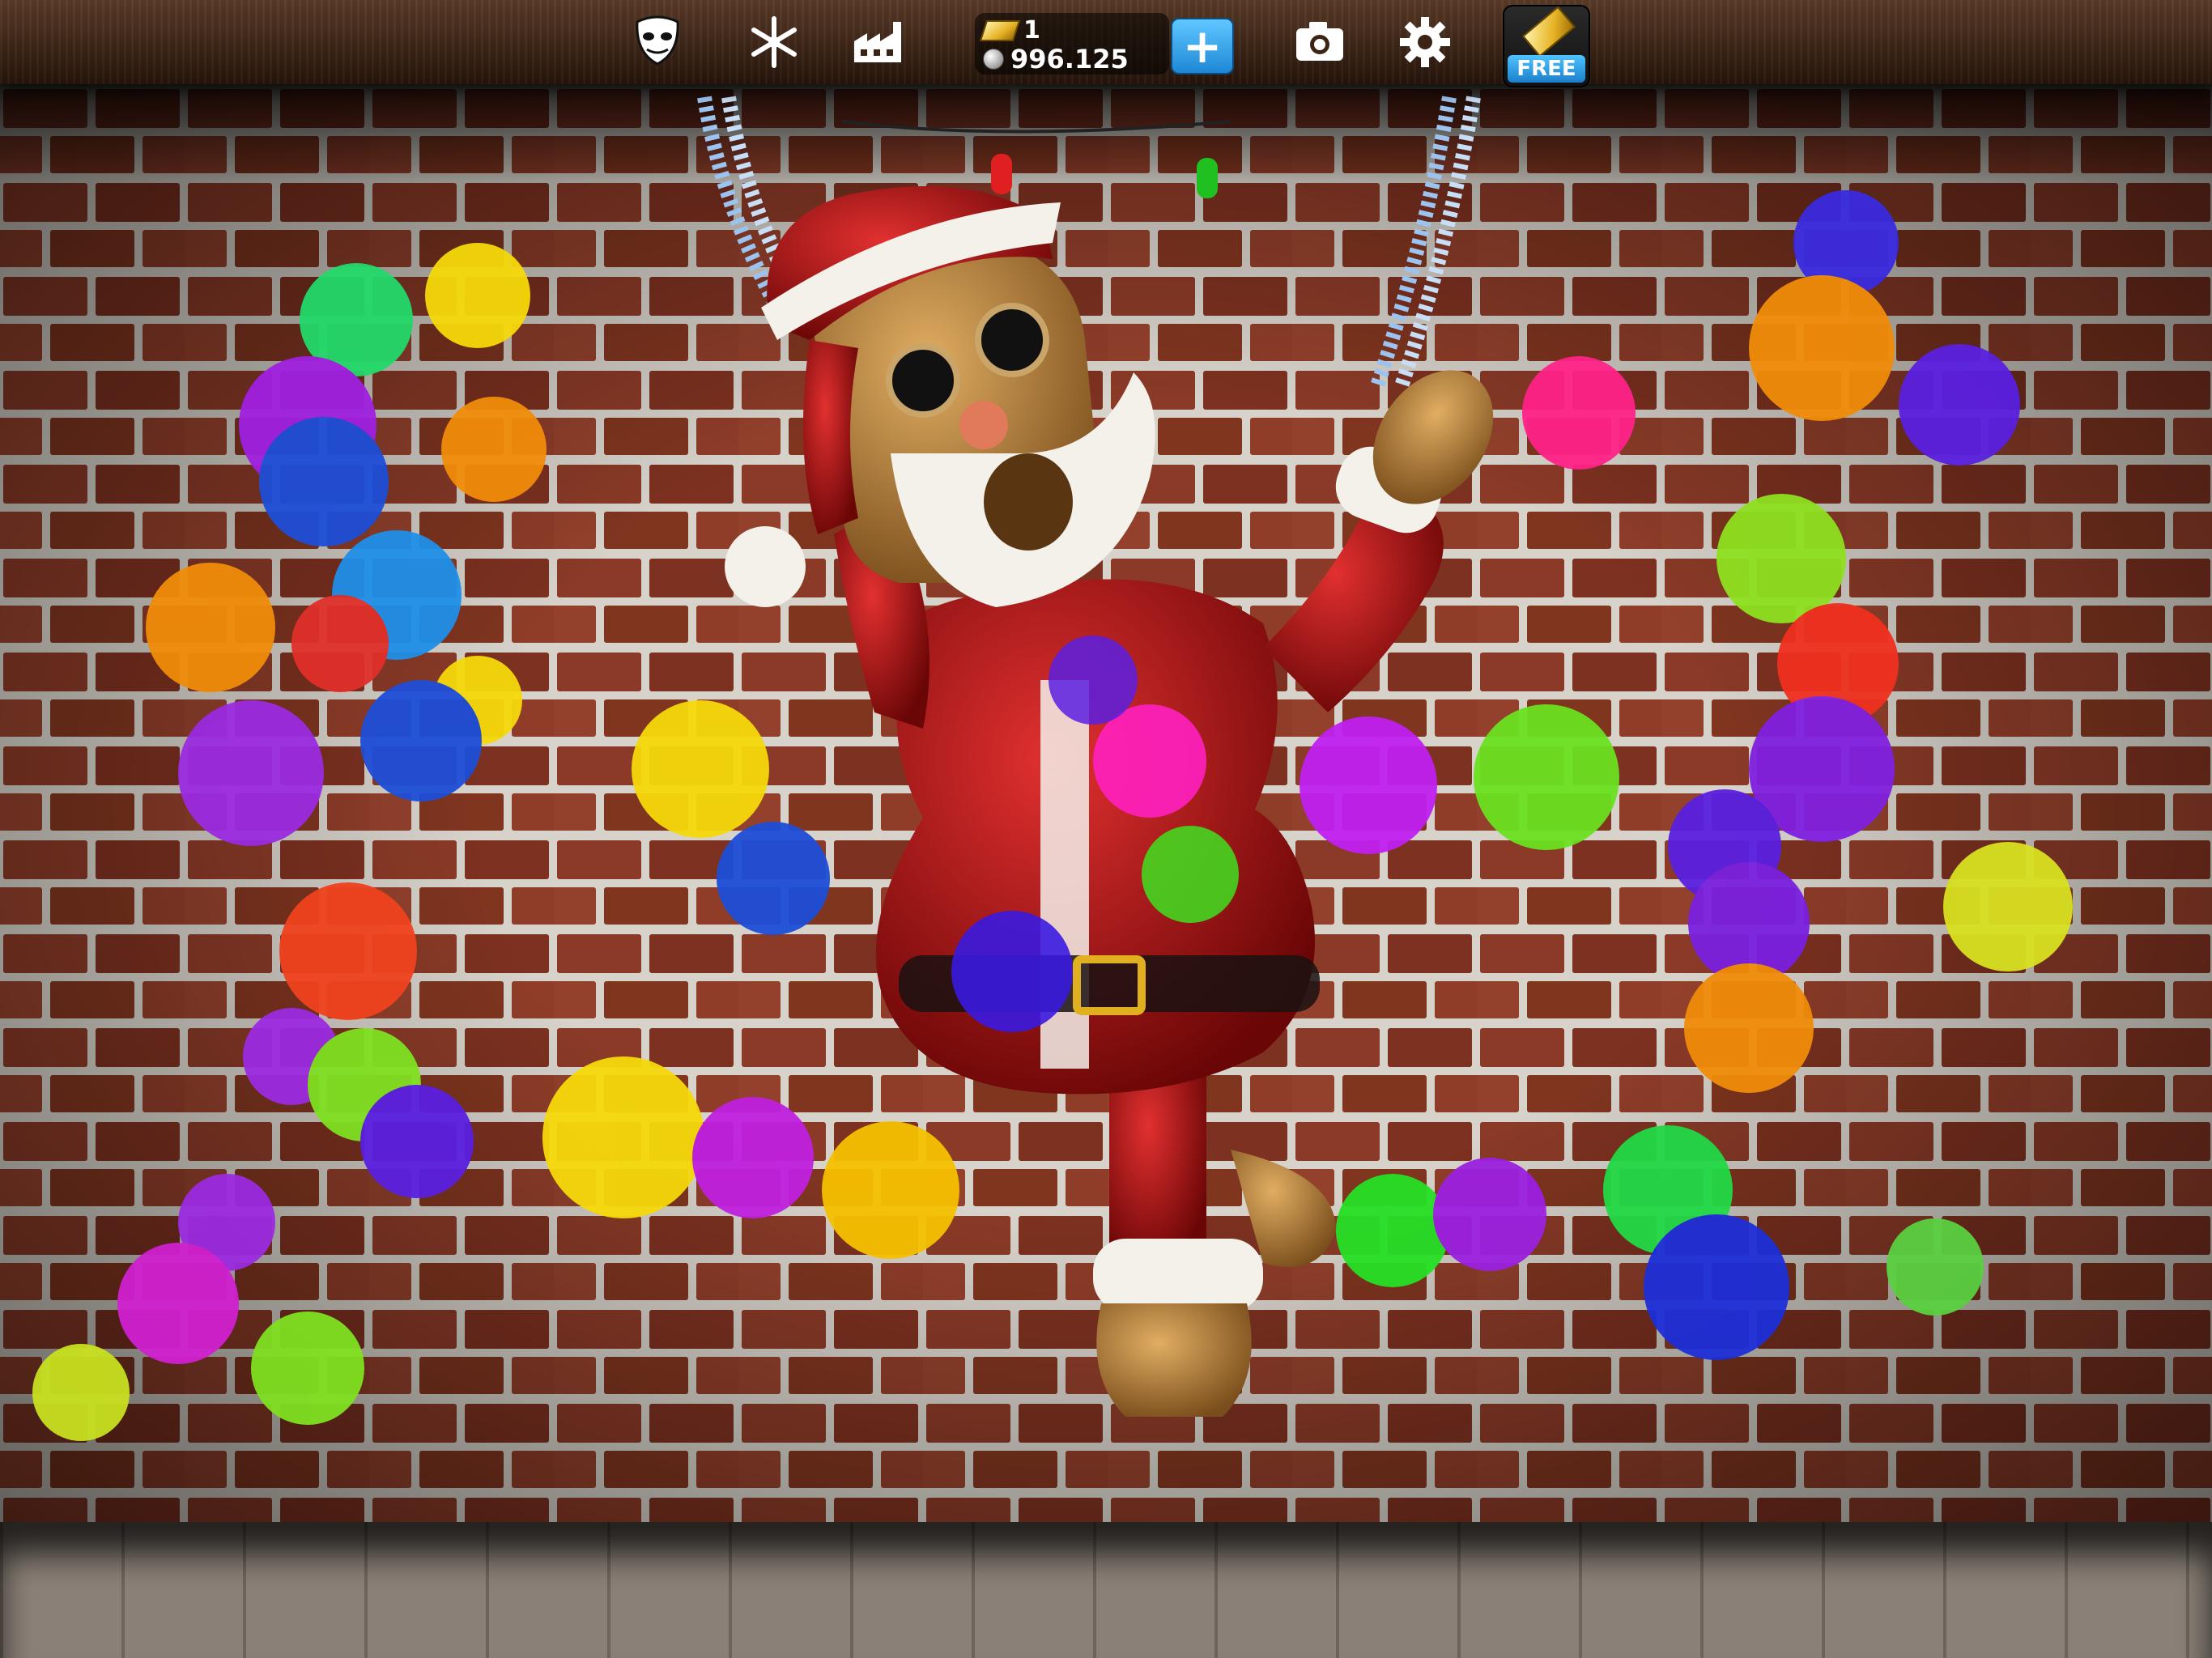 This screenshot has width=2212, height=1658. I want to click on gold-count: 1, so click(1031, 30).